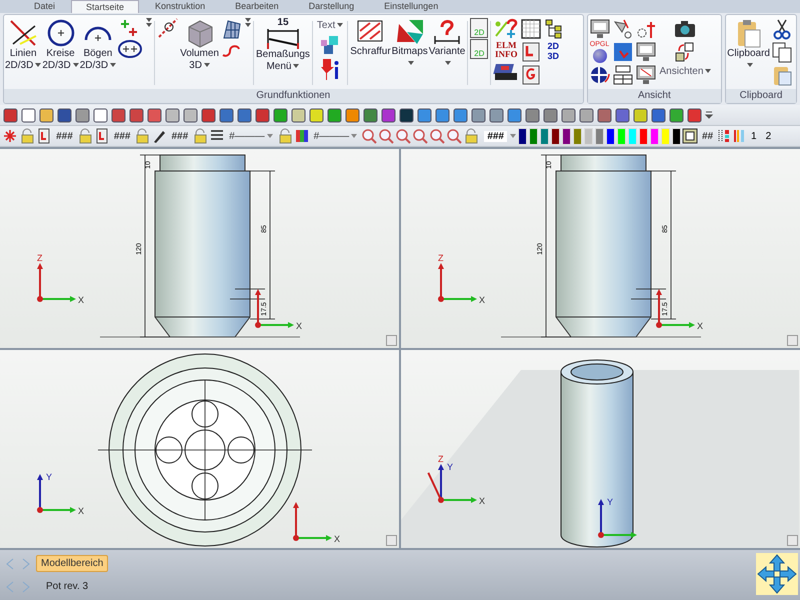  I want to click on scissors-shape-icon, so click(623, 29).